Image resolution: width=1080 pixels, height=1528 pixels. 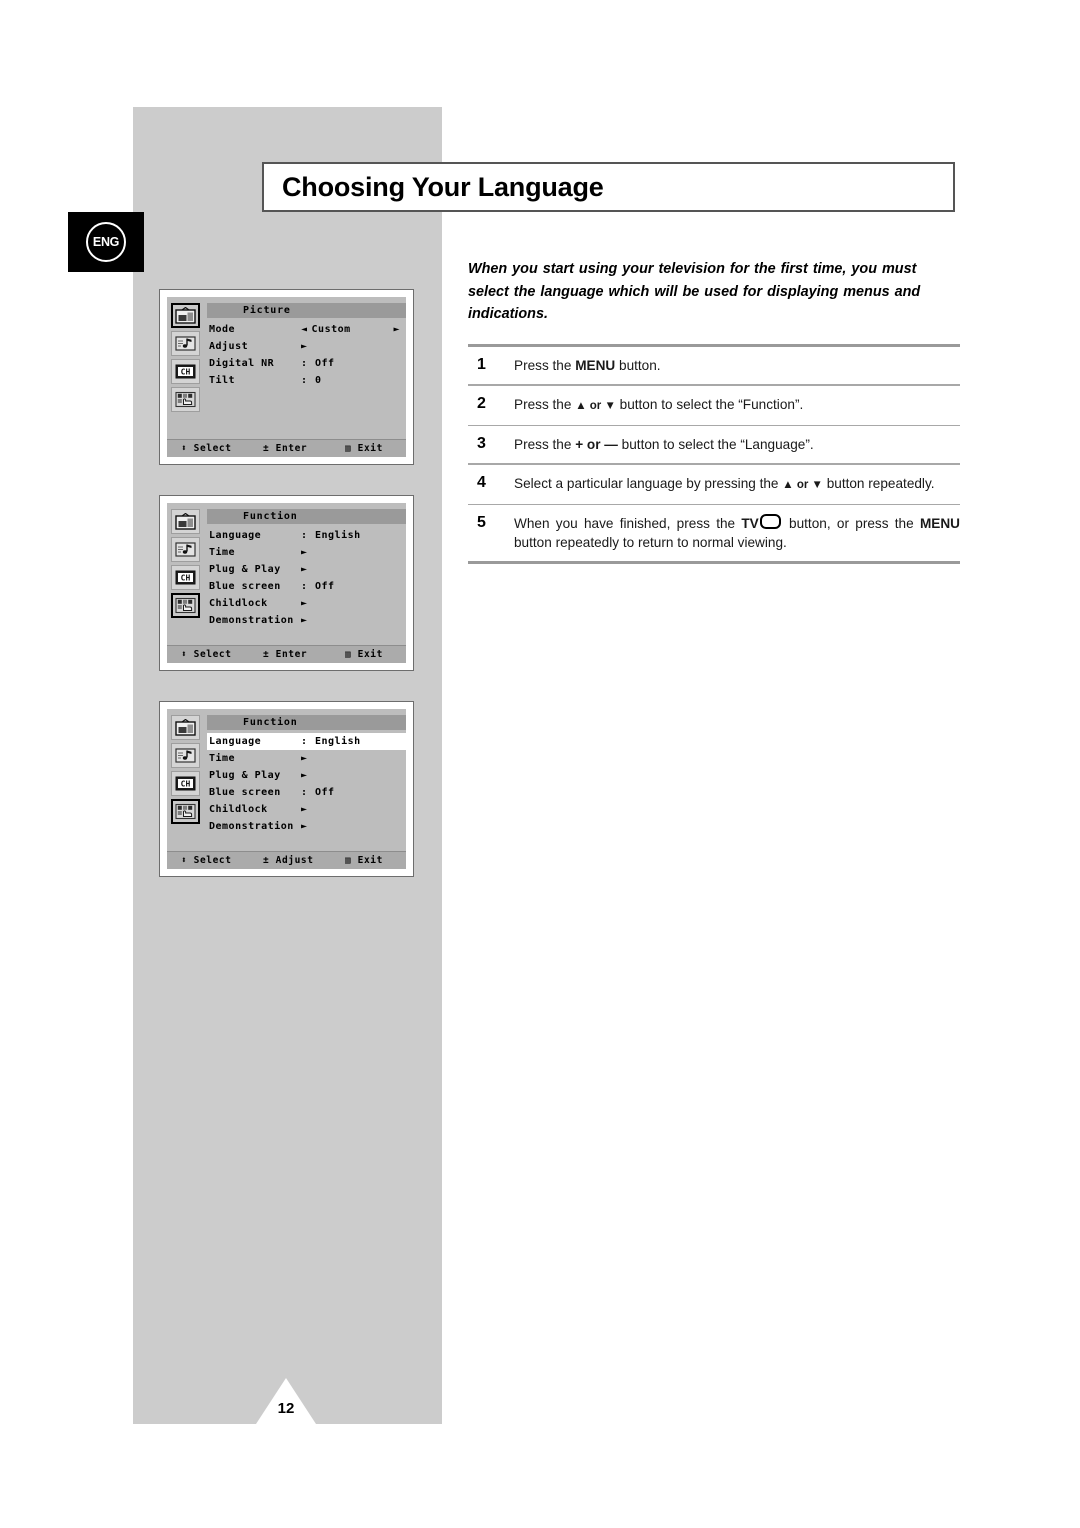 What do you see at coordinates (878, 483) in the screenshot?
I see `step-text-after: button repeatedly.` at bounding box center [878, 483].